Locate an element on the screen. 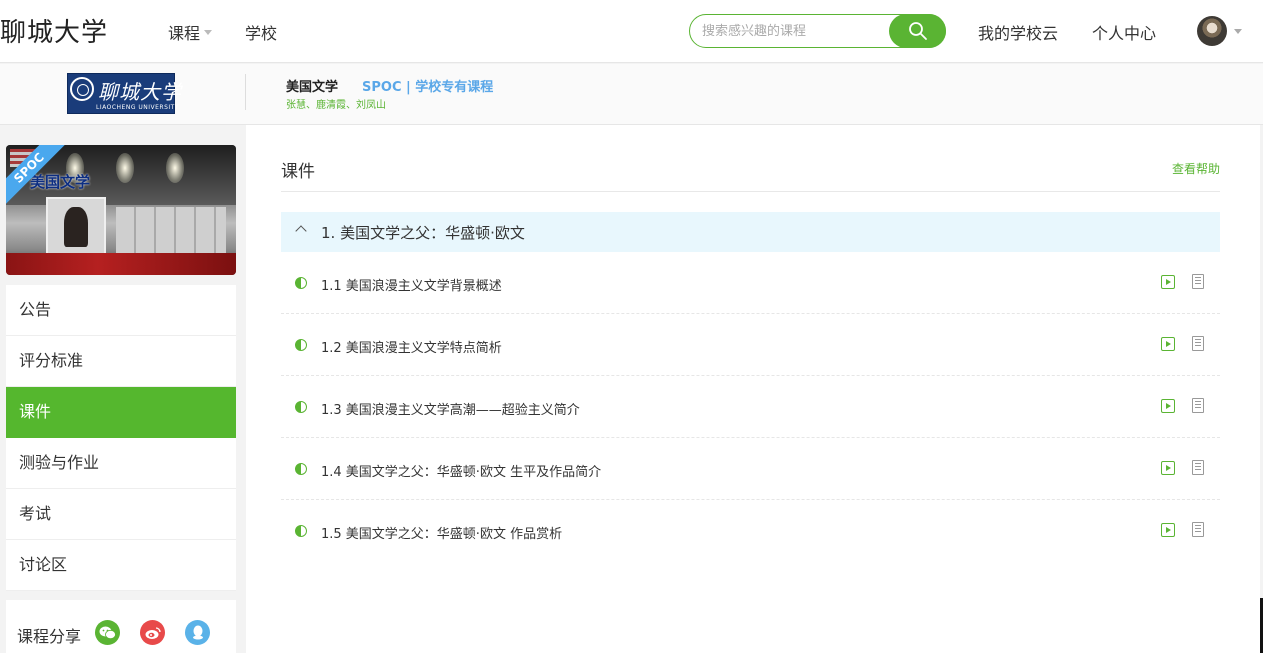  menu-item-quiz: 测验与作业 is located at coordinates (121, 463).